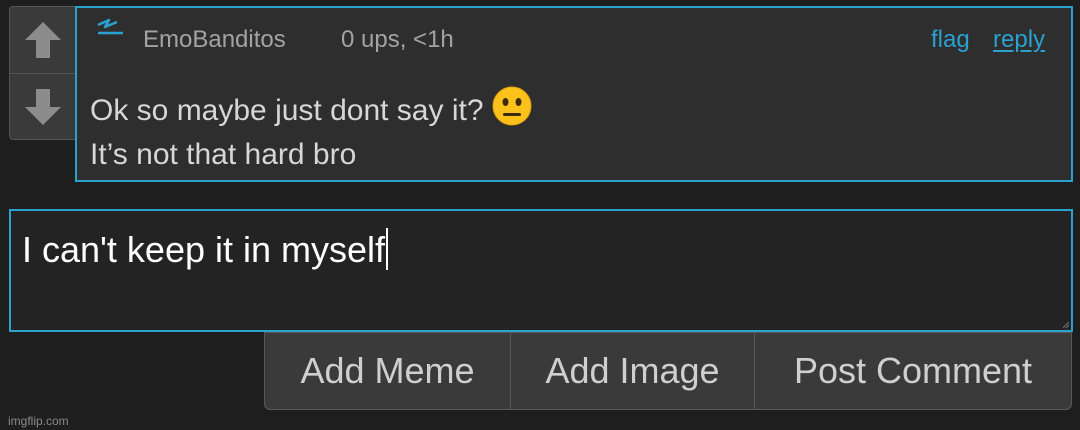 This screenshot has height=430, width=1080. Describe the element at coordinates (287, 110) in the screenshot. I see `comment-line-1-text: Ok so maybe just dont say it?` at that location.